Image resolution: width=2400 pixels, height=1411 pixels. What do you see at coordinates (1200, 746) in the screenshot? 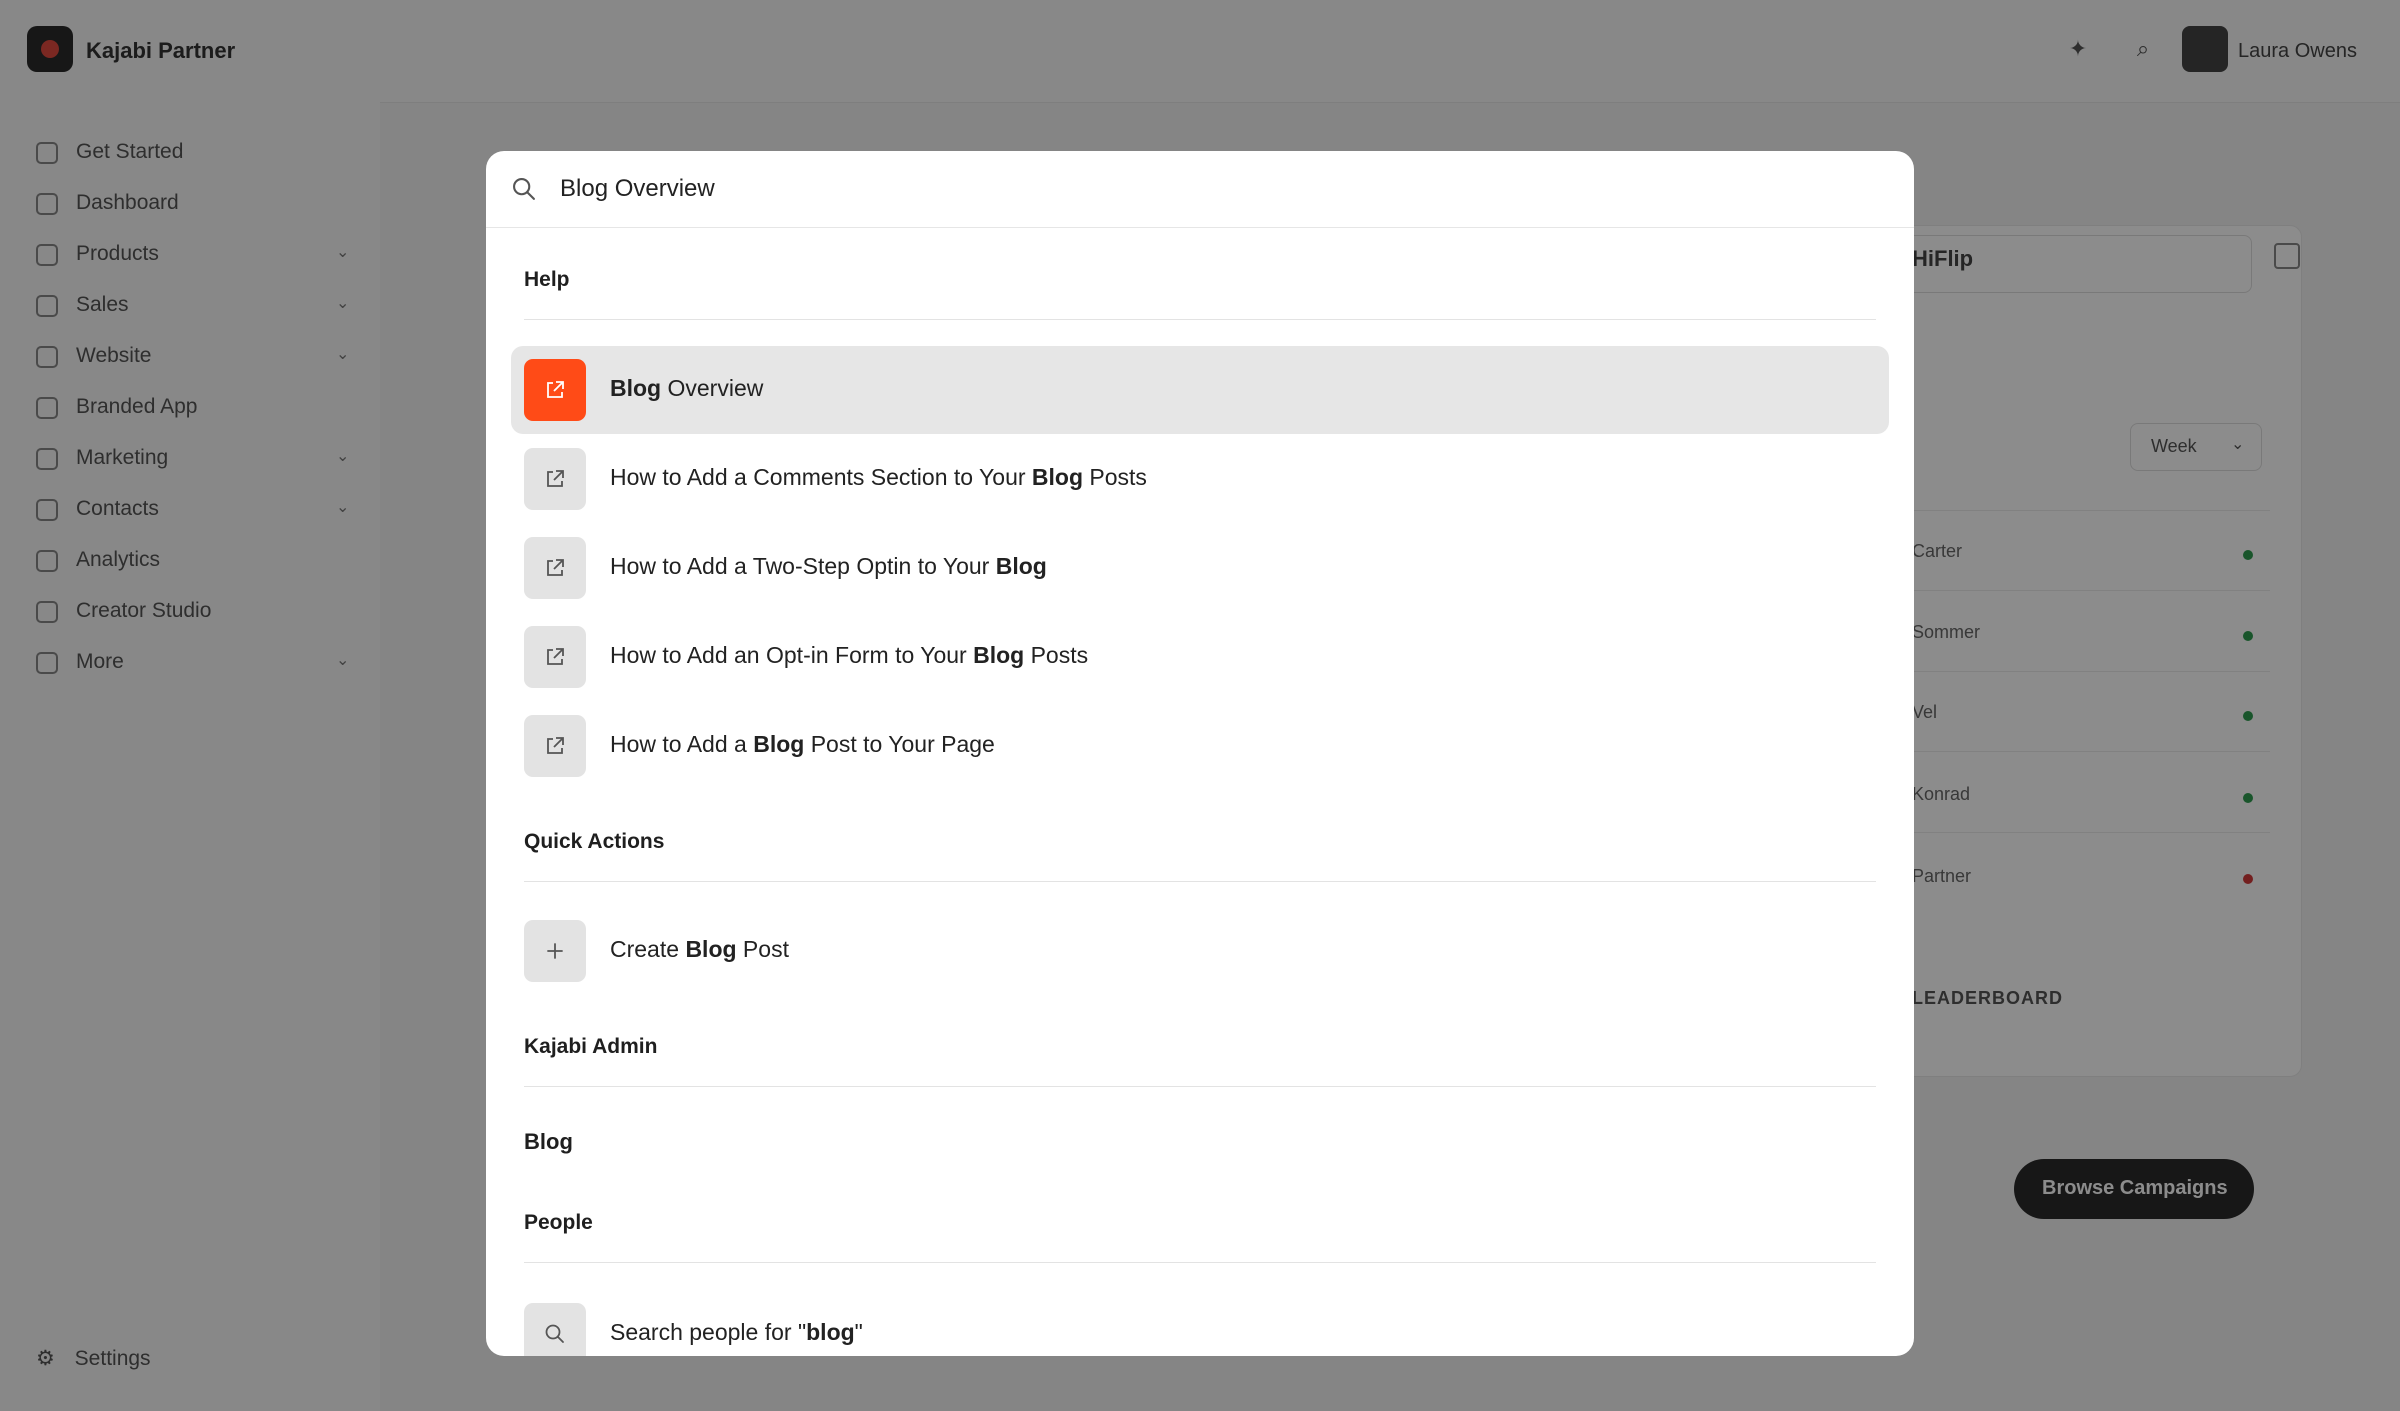
I see `help-result-blog-post-to-page: How to Add a Blog Post to Your Page` at bounding box center [1200, 746].